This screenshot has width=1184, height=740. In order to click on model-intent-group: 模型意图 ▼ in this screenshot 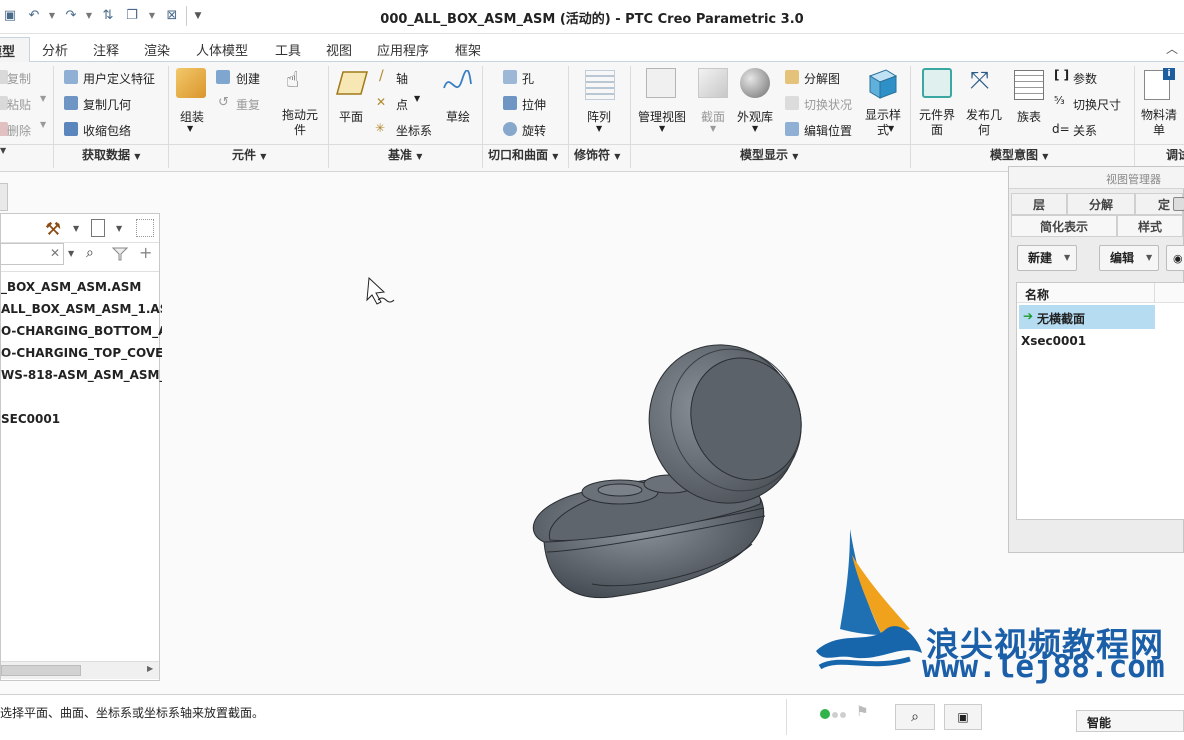, I will do `click(1019, 154)`.